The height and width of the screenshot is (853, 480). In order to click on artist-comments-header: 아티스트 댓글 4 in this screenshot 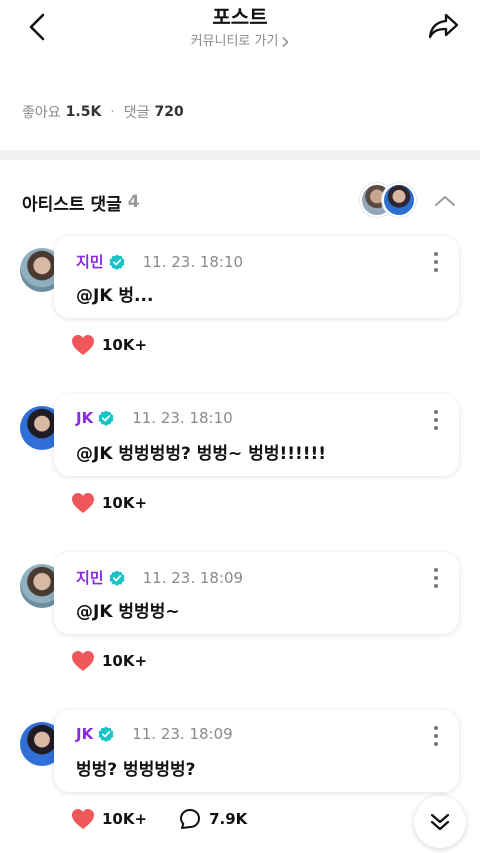, I will do `click(241, 202)`.